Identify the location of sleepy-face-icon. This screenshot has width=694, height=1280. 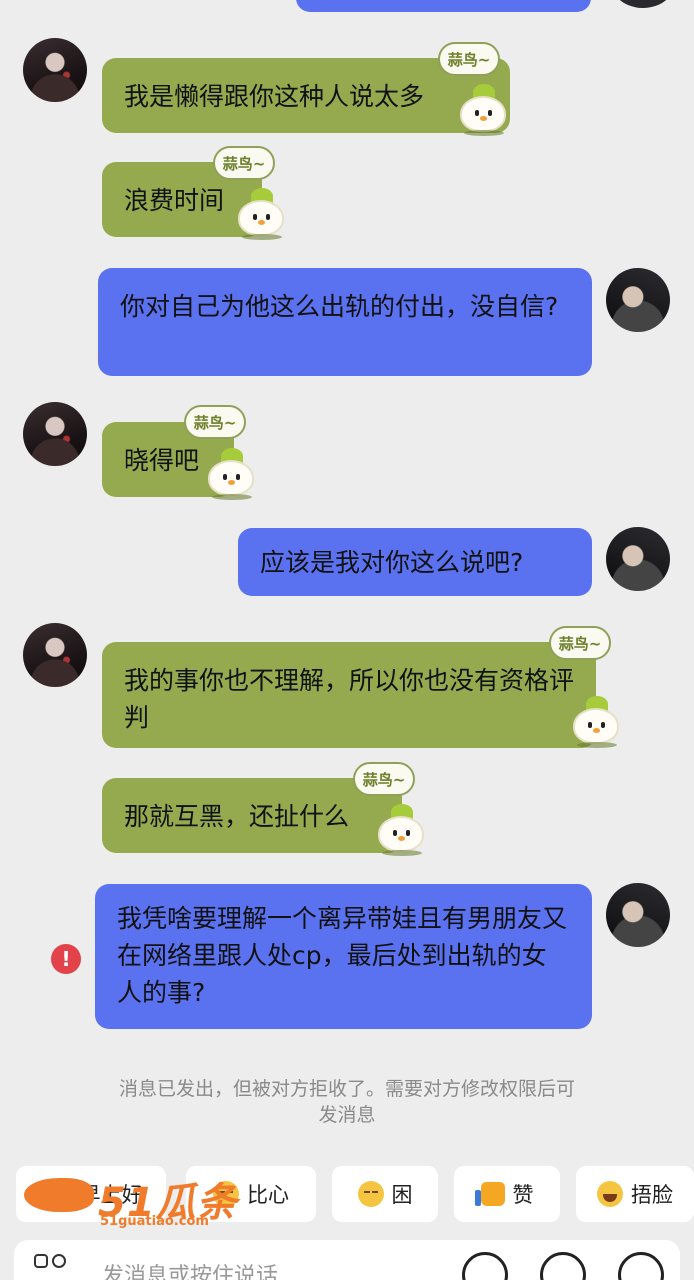
(370, 1194).